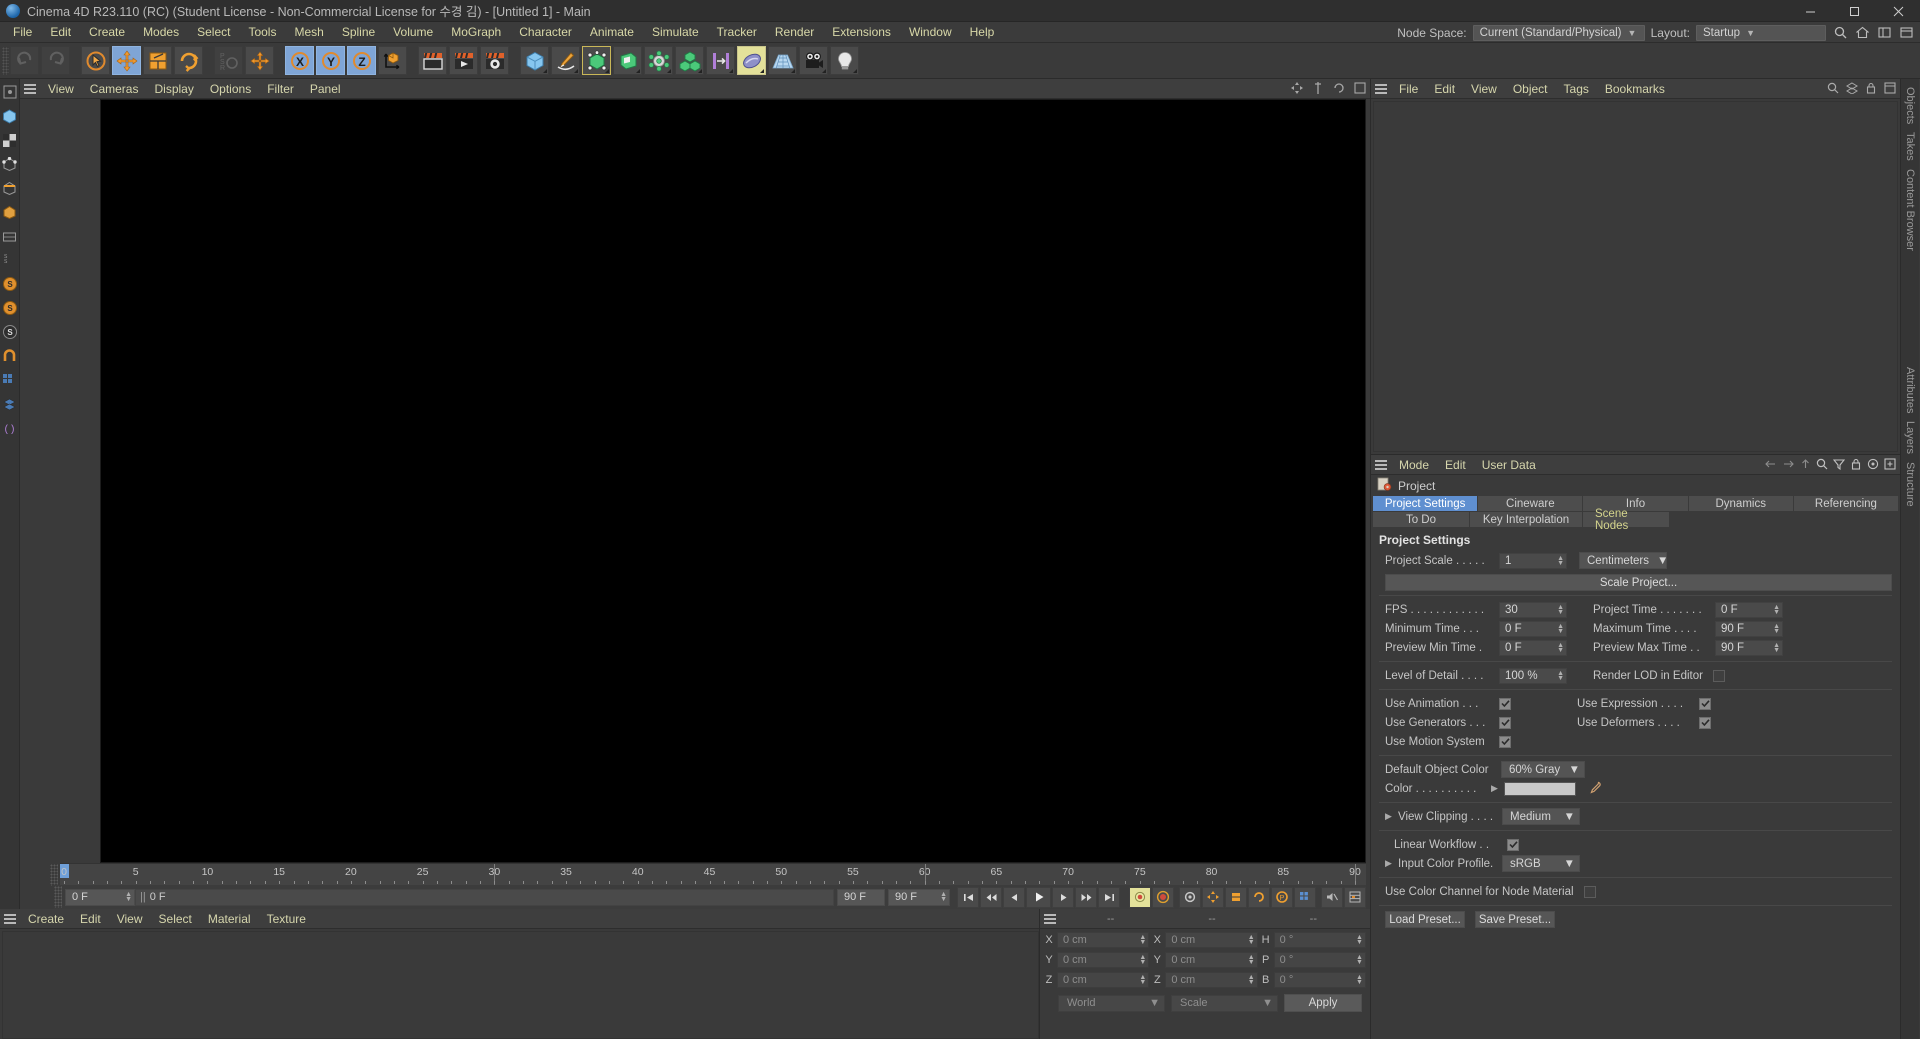  I want to click on coord-position-y: 0 cm ▲ ▼, so click(1103, 960).